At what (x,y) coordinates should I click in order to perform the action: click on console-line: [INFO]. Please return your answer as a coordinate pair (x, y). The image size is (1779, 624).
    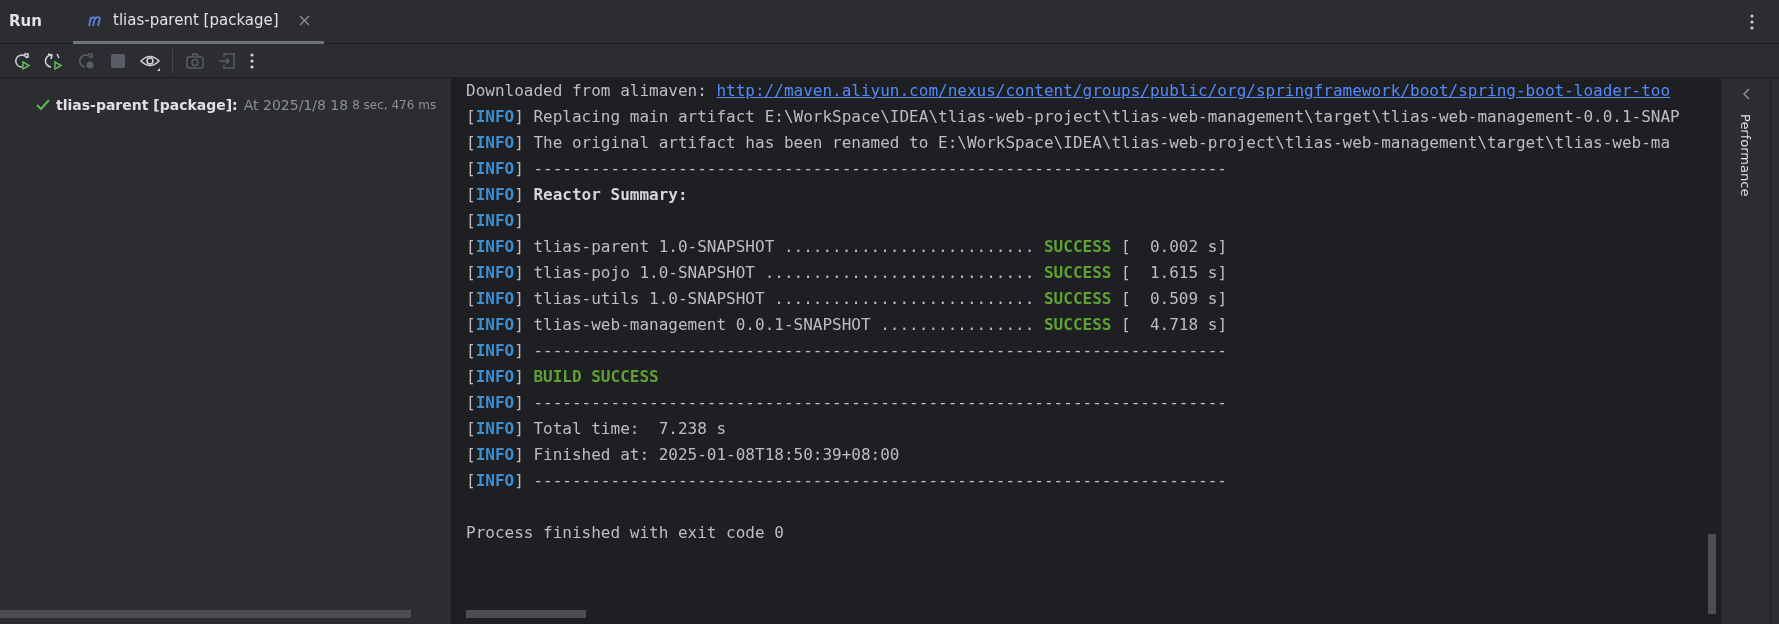
    Looking at the image, I should click on (495, 221).